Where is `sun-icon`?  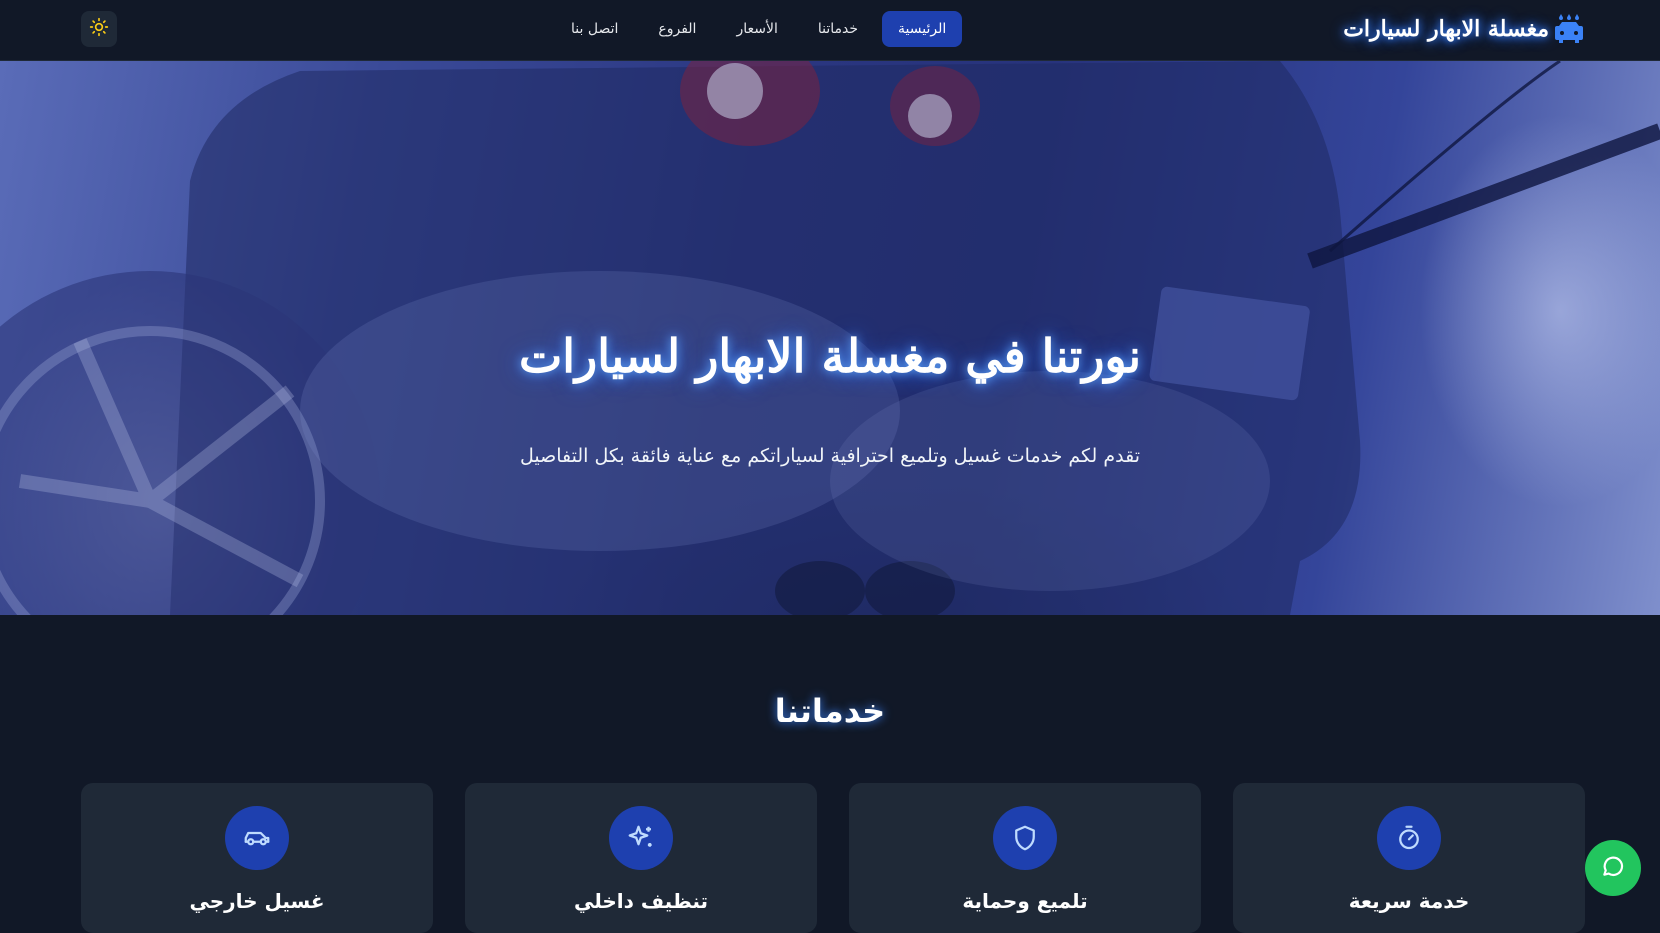 sun-icon is located at coordinates (99, 29).